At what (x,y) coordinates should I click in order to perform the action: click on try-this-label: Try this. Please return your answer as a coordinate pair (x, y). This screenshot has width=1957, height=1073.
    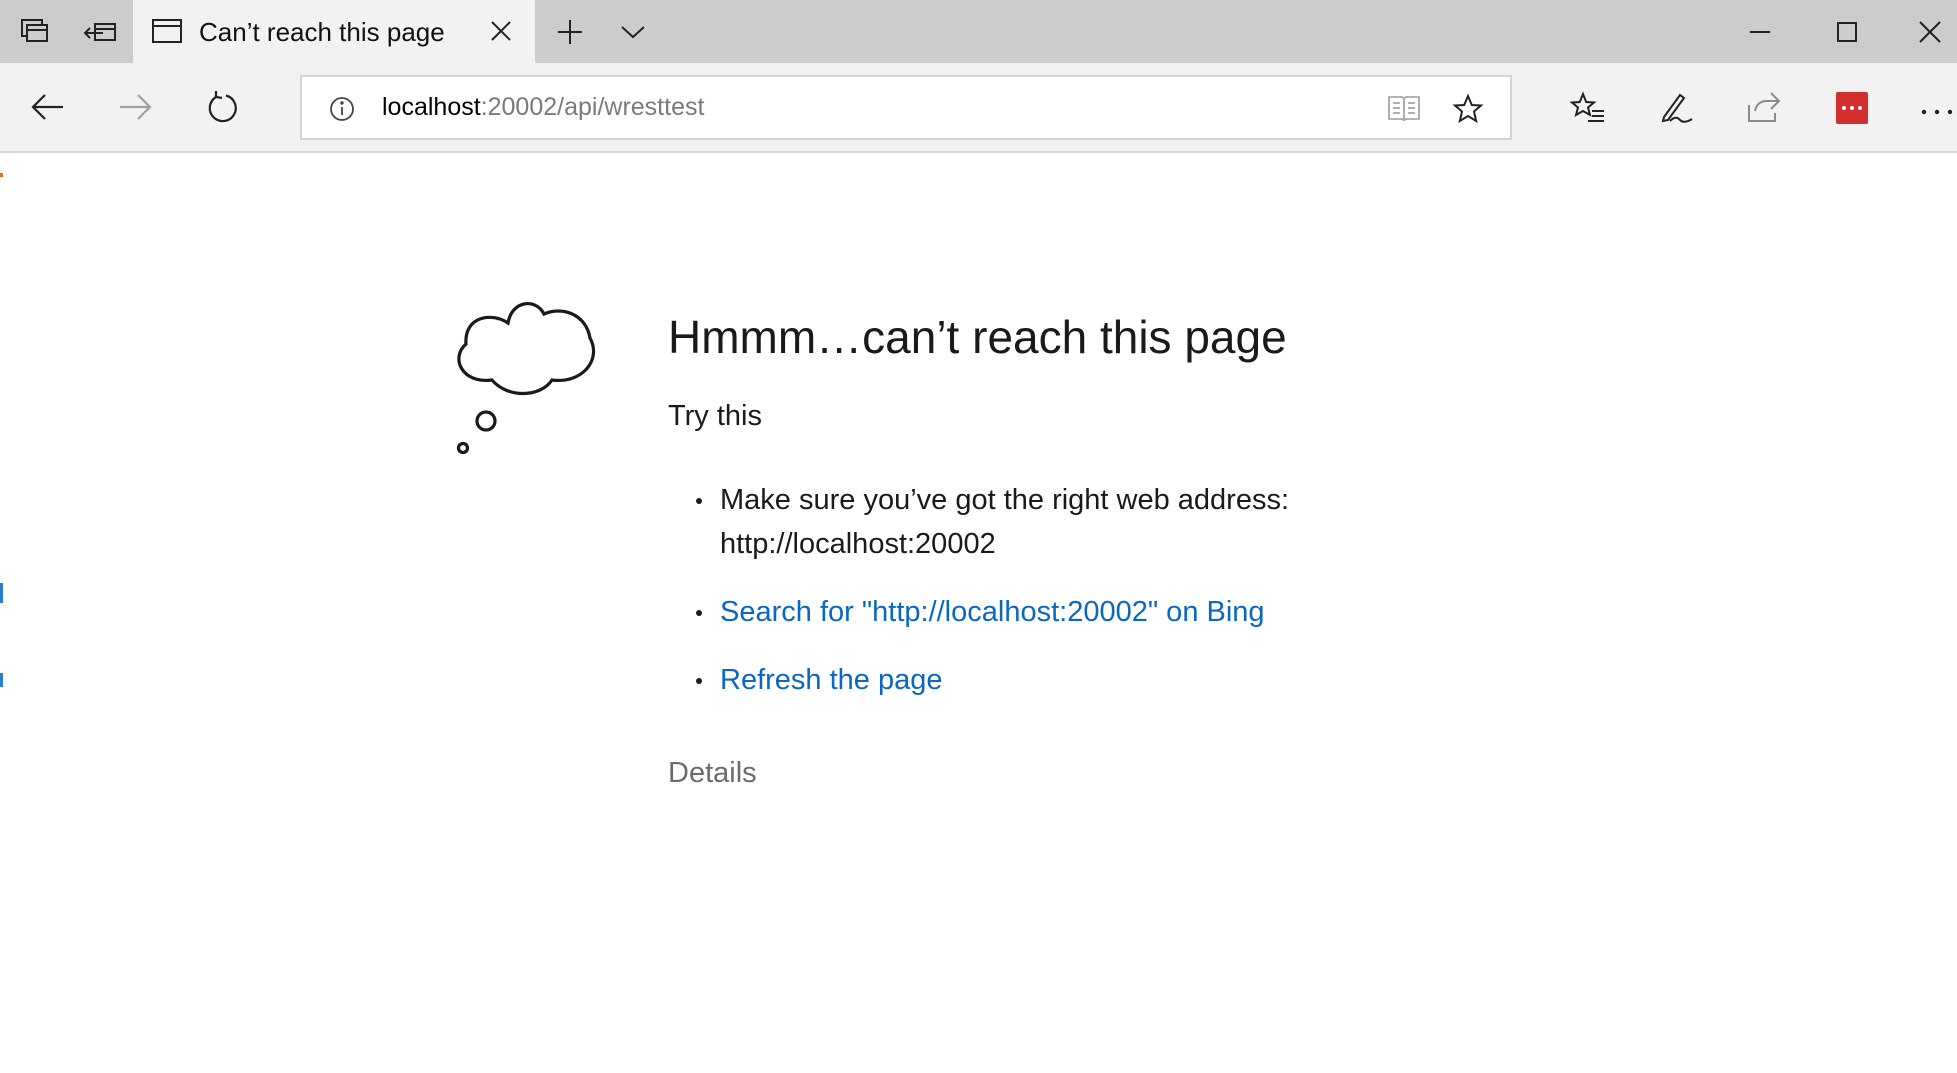
    Looking at the image, I should click on (715, 416).